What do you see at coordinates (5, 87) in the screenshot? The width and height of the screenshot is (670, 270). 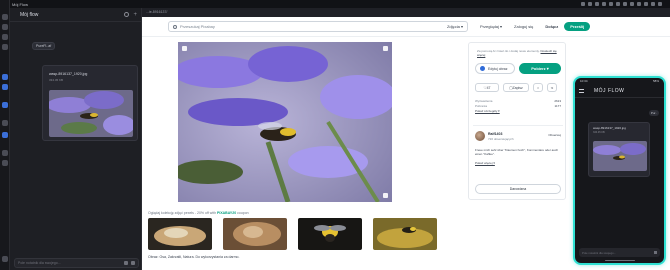 I see `edit-icon` at bounding box center [5, 87].